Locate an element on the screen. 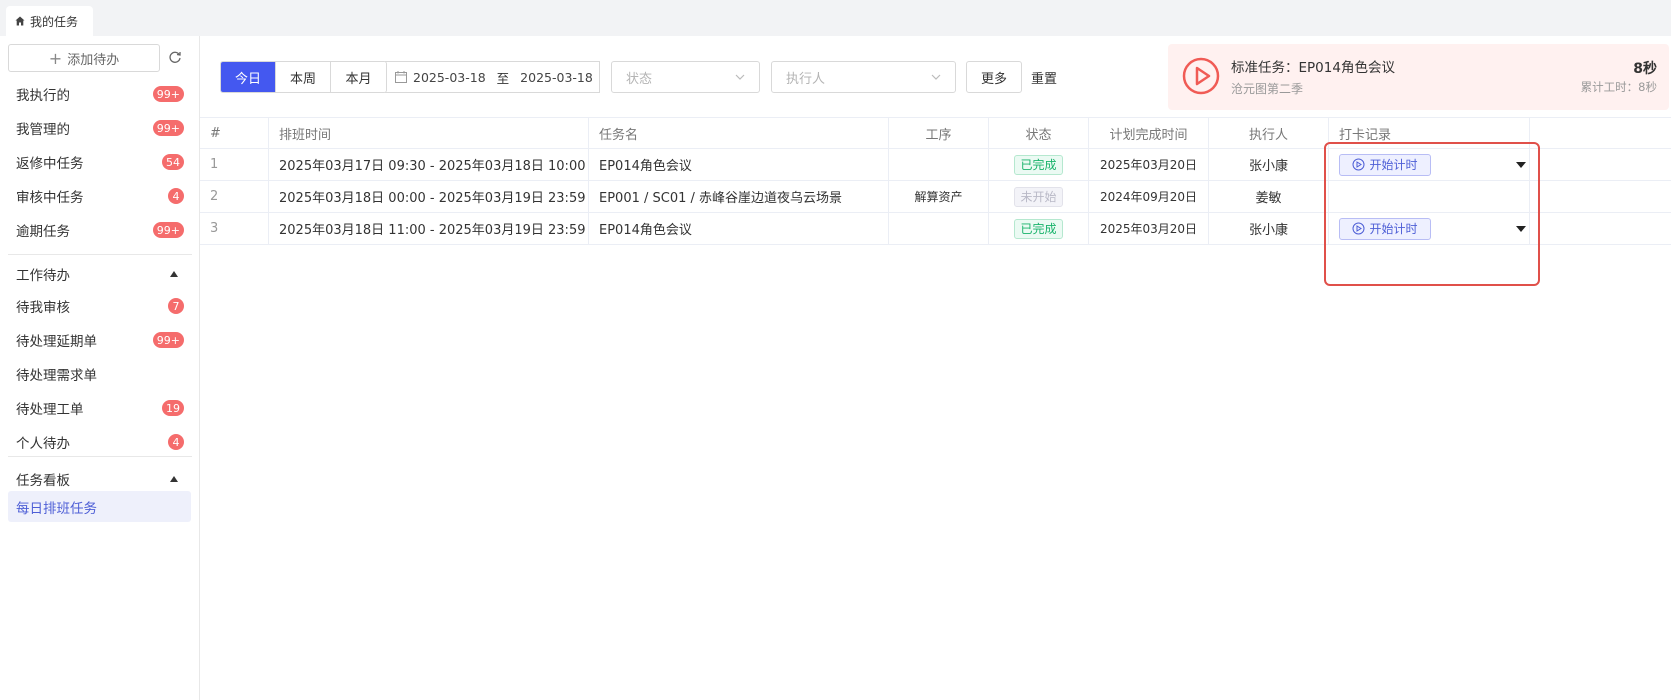 This screenshot has height=700, width=1671. more-button: 更多 is located at coordinates (994, 77).